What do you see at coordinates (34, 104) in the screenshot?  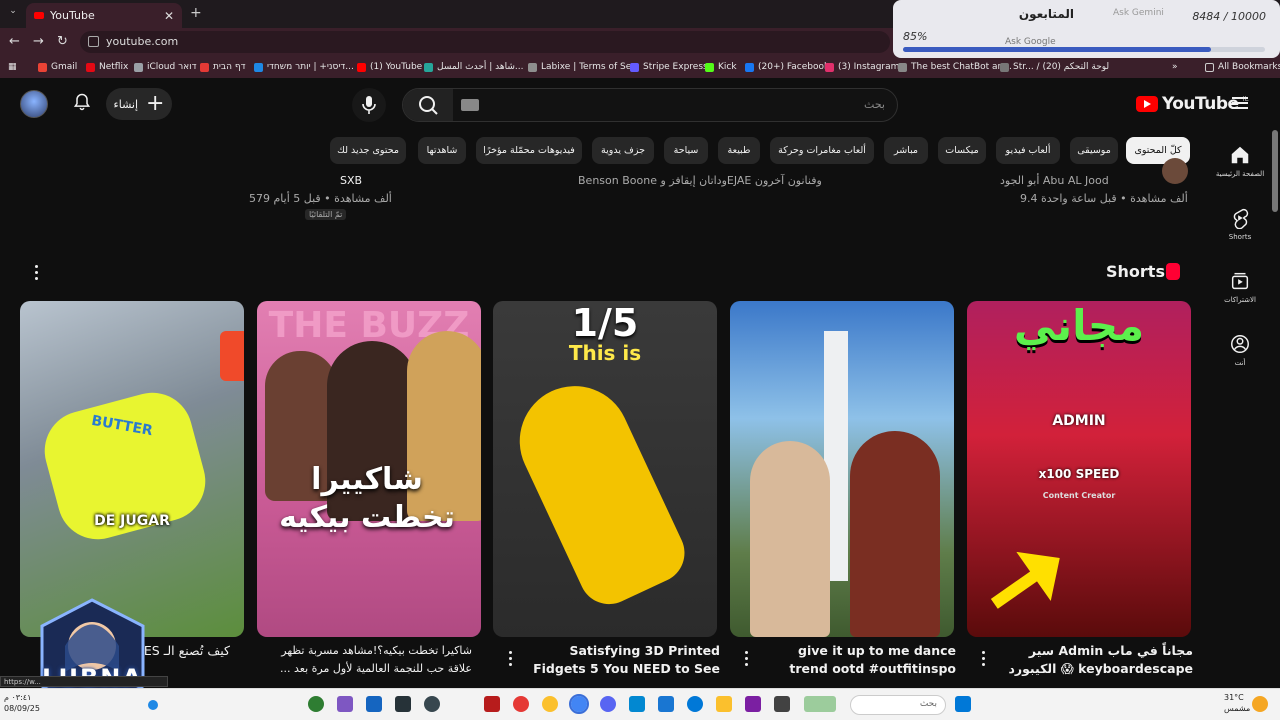 I see `account-avatar` at bounding box center [34, 104].